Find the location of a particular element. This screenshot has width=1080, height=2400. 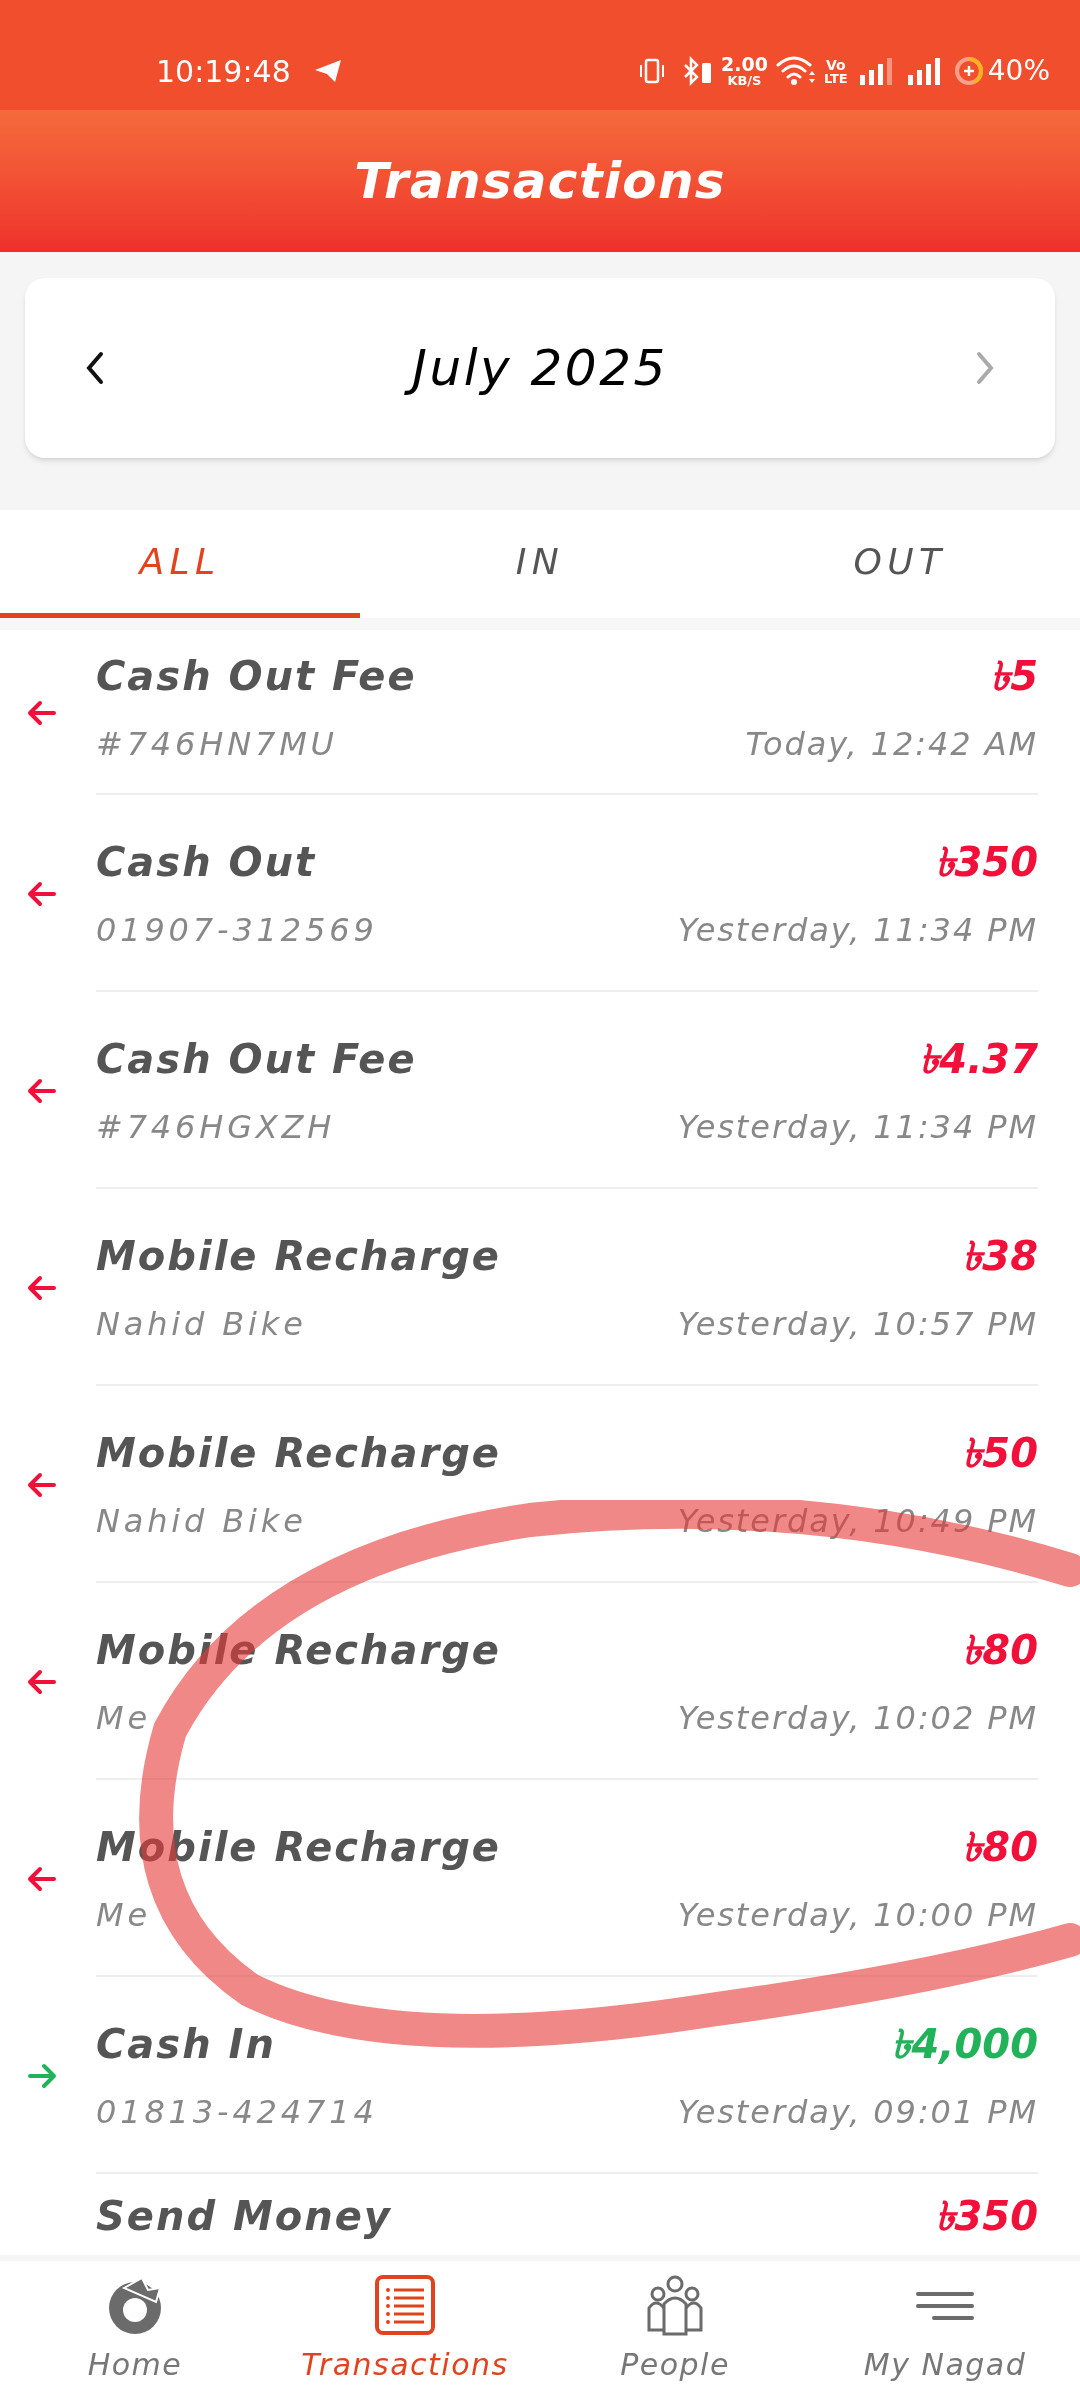

transaction-amount: ৳50 is located at coordinates (1000, 1453).